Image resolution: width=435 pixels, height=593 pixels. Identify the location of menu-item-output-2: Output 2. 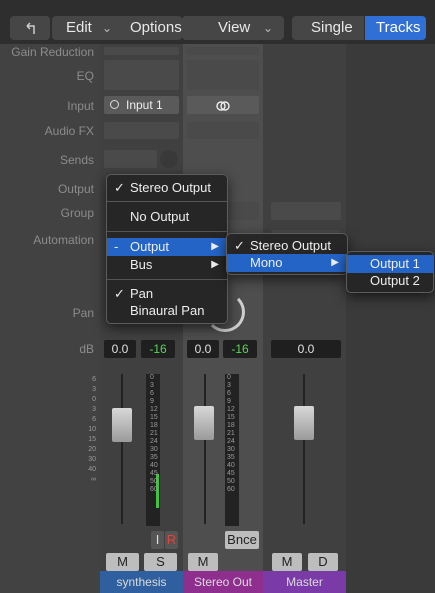
(390, 281).